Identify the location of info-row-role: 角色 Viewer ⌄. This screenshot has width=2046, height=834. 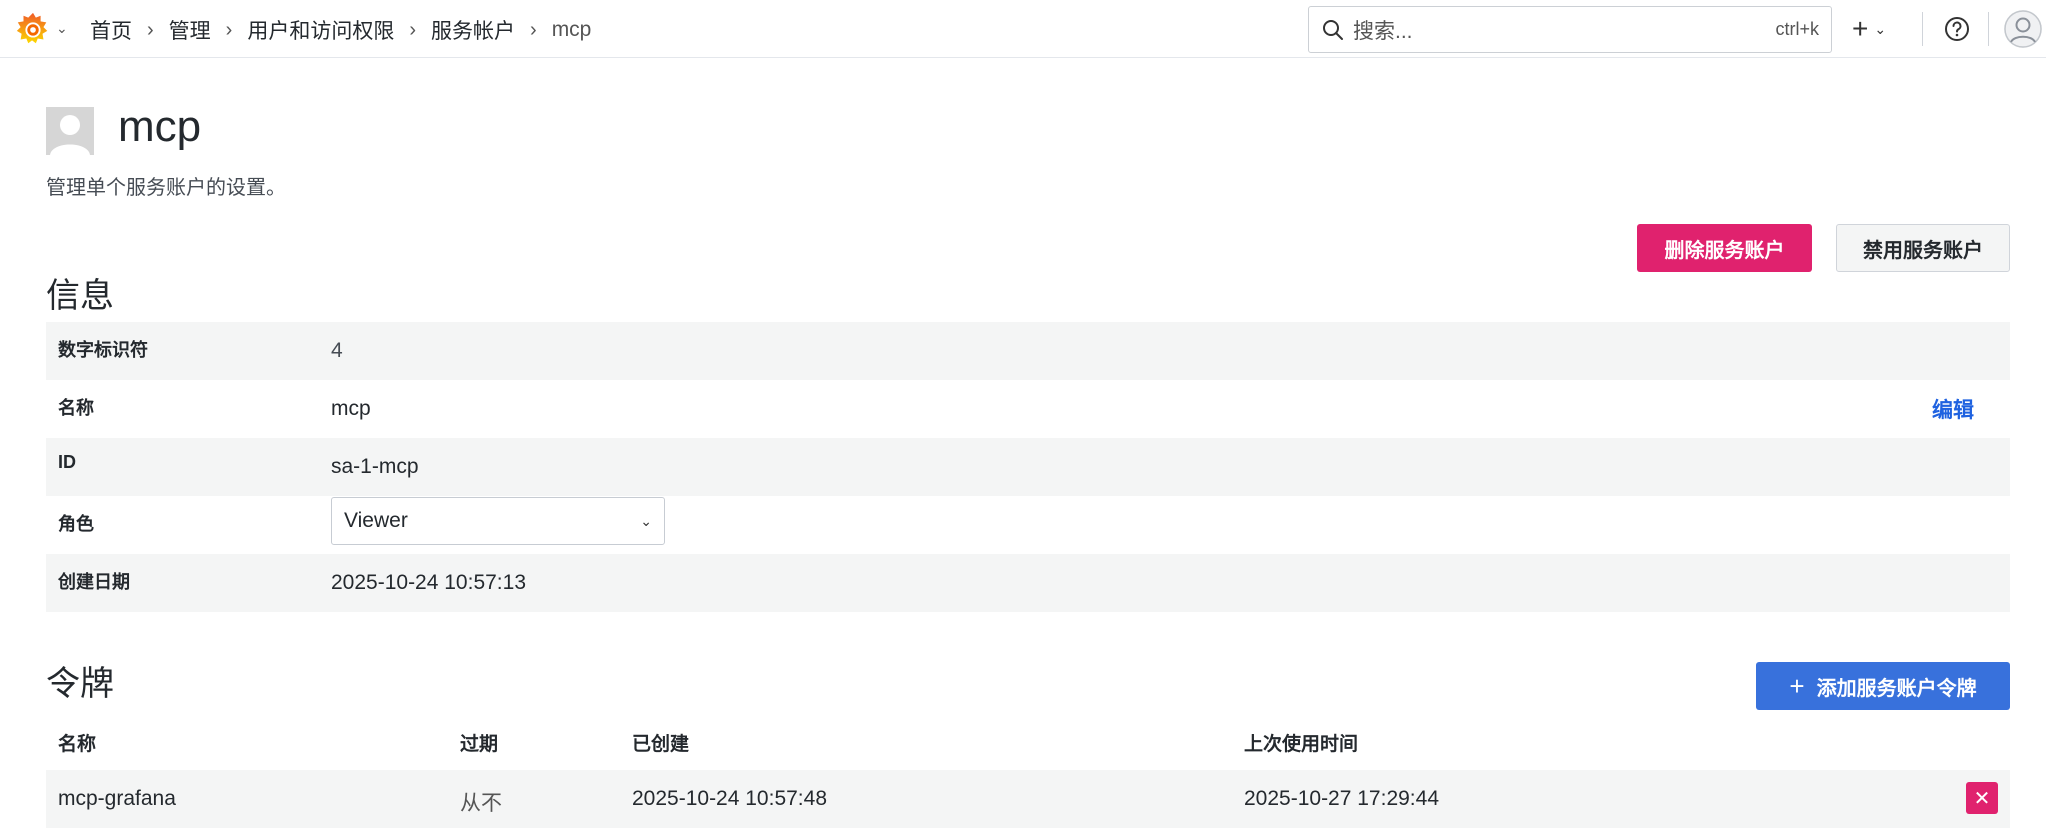
(1028, 525).